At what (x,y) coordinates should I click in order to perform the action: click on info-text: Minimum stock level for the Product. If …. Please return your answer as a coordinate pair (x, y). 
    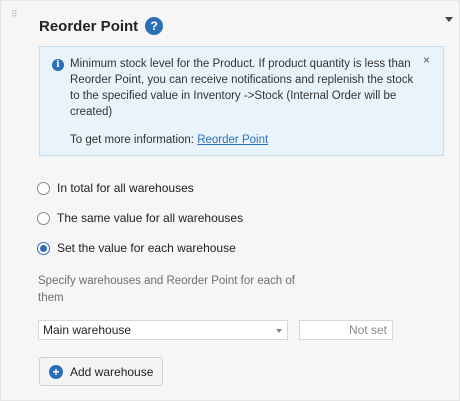
    Looking at the image, I should click on (242, 88).